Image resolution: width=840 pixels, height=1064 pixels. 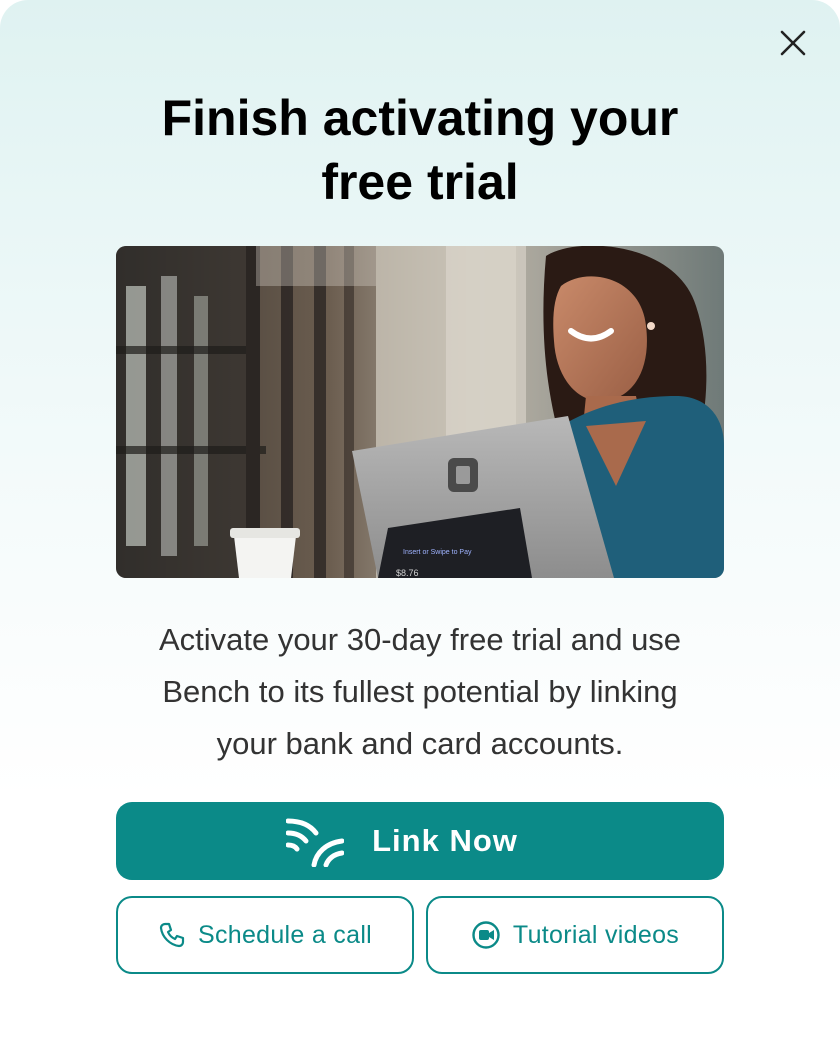 I want to click on reader-screen-text: Insert or Swipe to Pay, so click(x=437, y=552).